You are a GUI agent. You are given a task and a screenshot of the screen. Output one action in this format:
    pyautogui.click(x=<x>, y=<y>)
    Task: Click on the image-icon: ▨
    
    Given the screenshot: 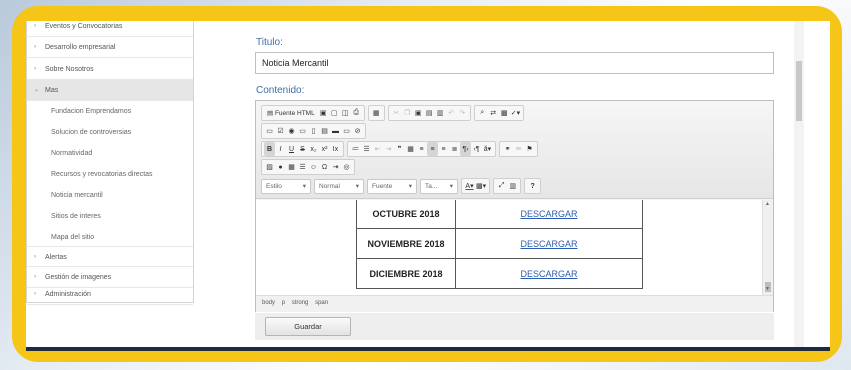 What is the action you would take?
    pyautogui.click(x=269, y=167)
    